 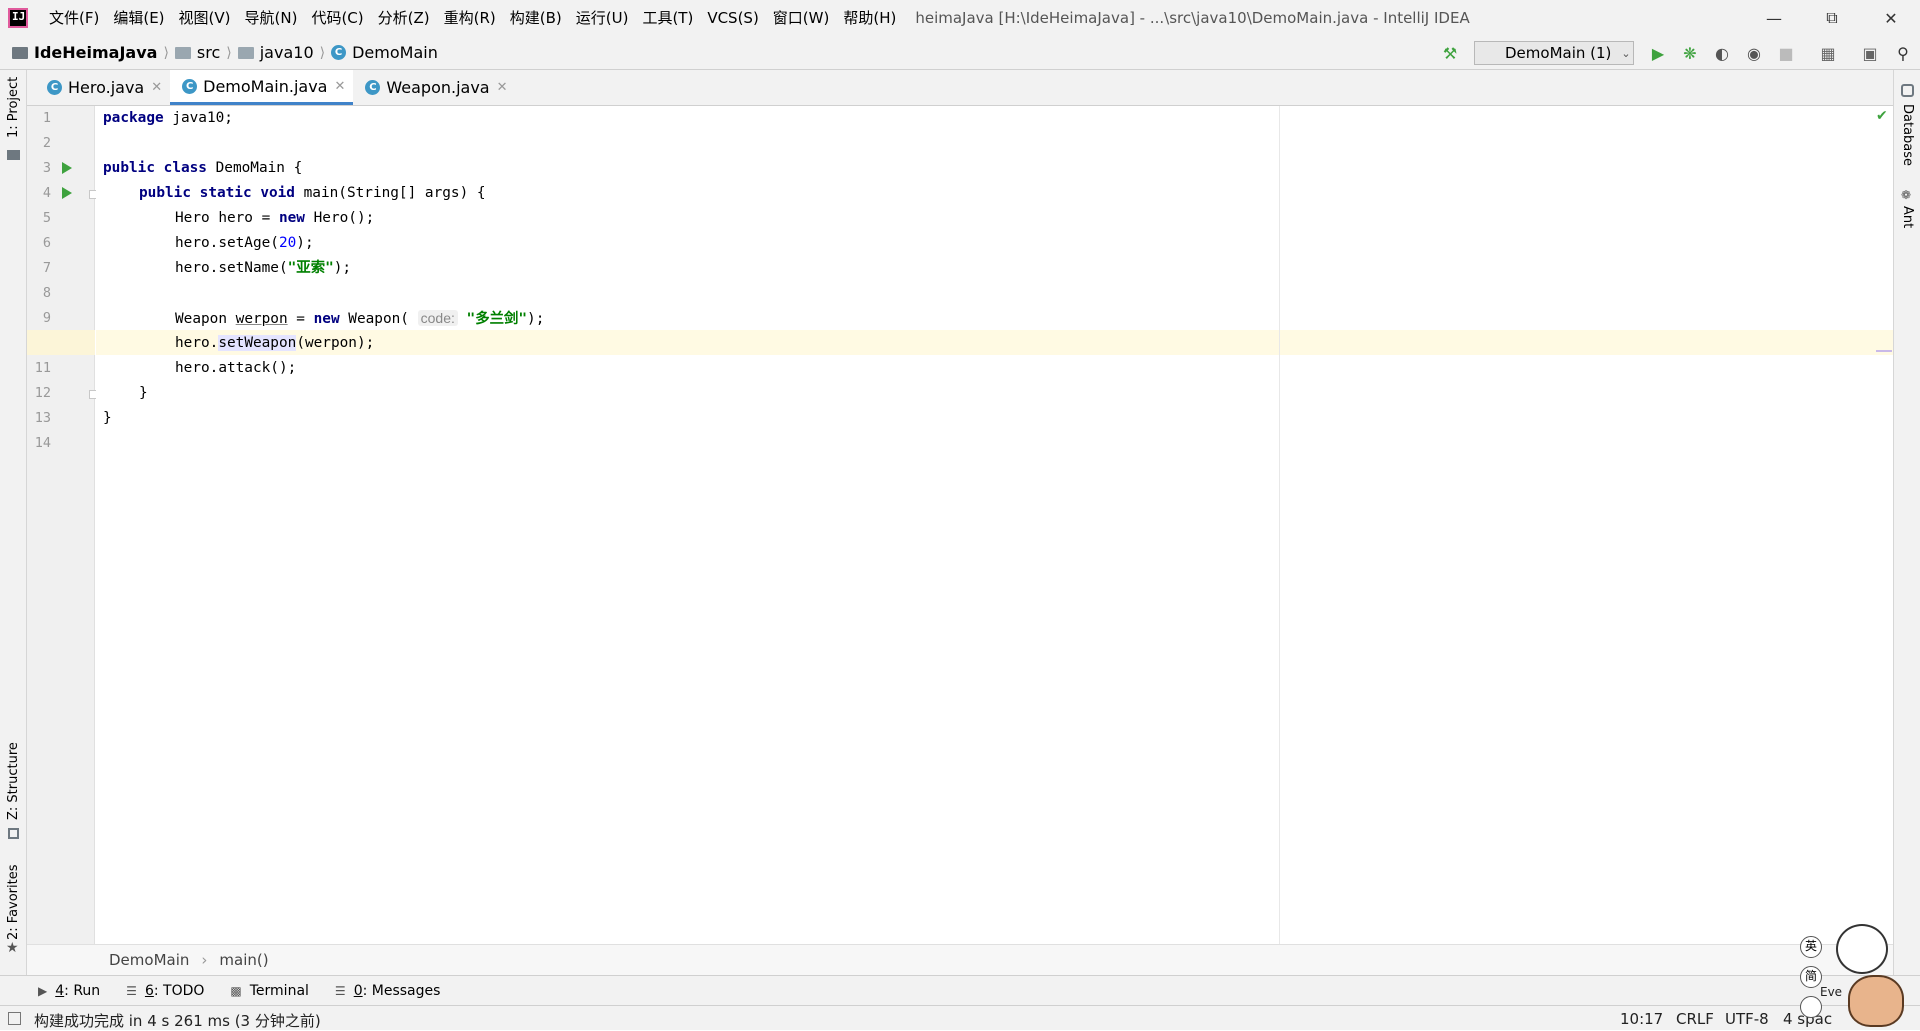 What do you see at coordinates (225, 52) in the screenshot?
I see `breadcrumb: IdeHeimaJava ⟩ src ⟩ java10 ⟩ C DemoMain` at bounding box center [225, 52].